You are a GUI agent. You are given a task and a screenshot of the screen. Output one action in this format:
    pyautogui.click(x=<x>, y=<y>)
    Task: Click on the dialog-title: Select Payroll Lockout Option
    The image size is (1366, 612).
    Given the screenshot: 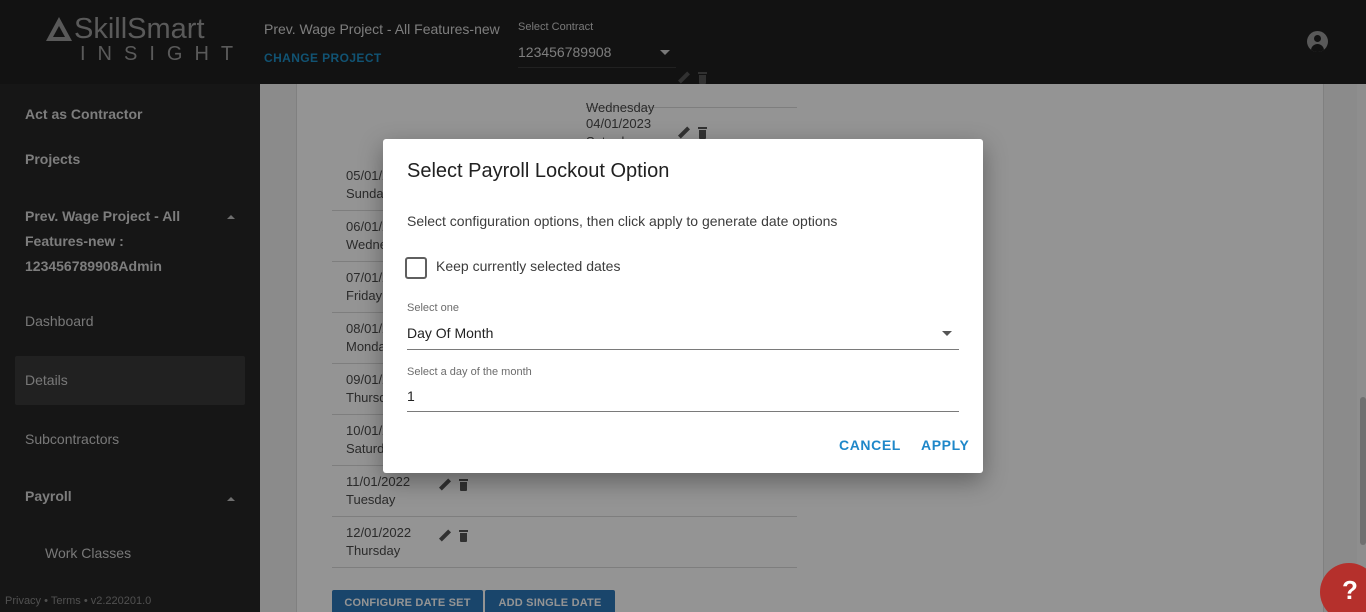 What is the action you would take?
    pyautogui.click(x=538, y=171)
    